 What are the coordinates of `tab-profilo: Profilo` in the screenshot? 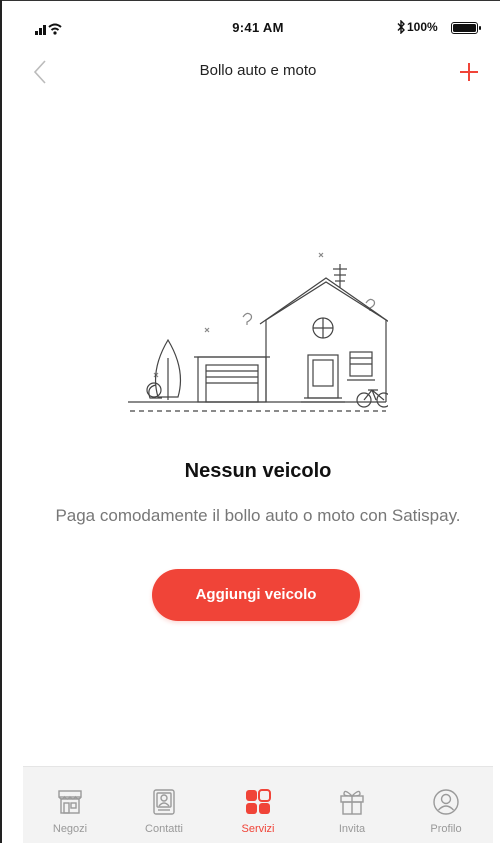 It's located at (446, 805).